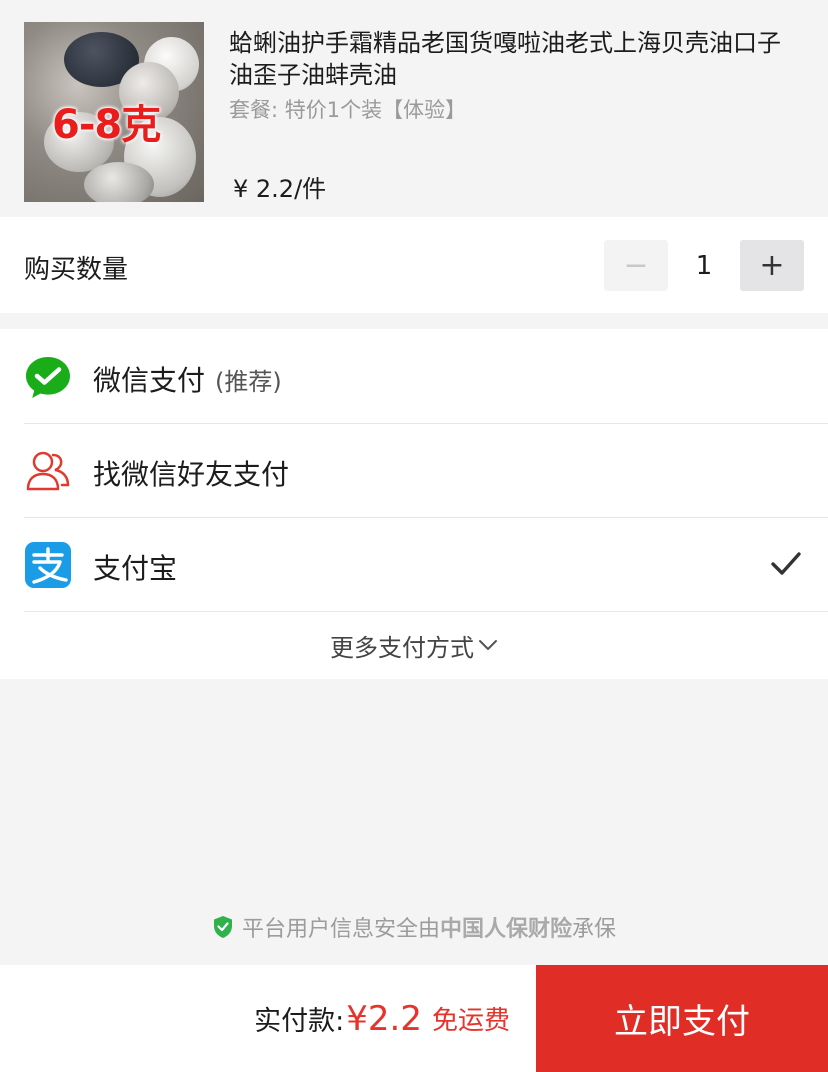 The height and width of the screenshot is (1072, 828). Describe the element at coordinates (222, 927) in the screenshot. I see `shield-check-icon` at that location.